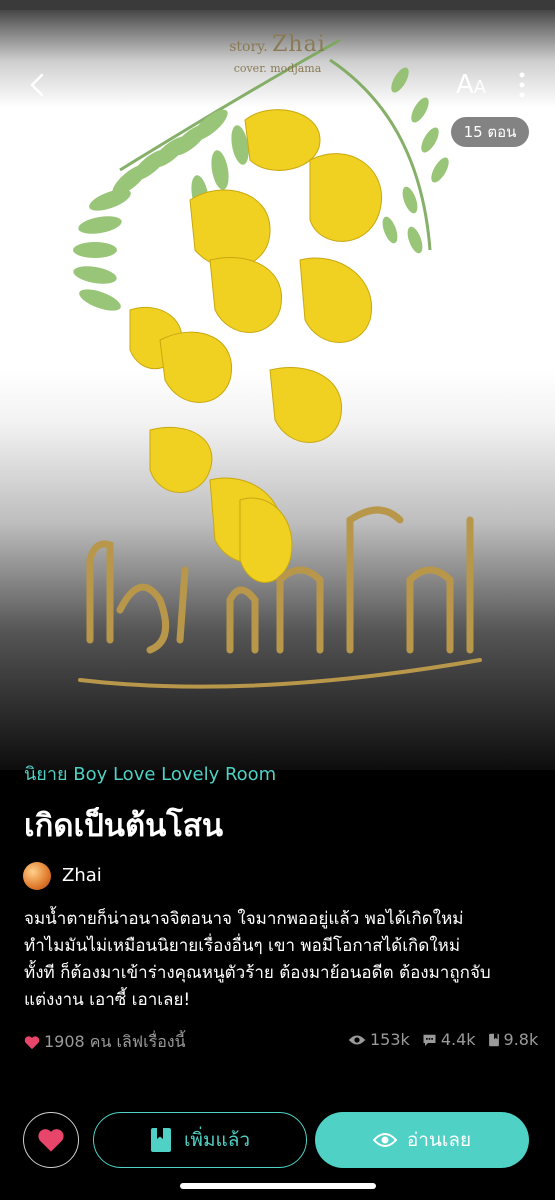 This screenshot has width=555, height=1200. What do you see at coordinates (429, 1040) in the screenshot?
I see `comment-icon` at bounding box center [429, 1040].